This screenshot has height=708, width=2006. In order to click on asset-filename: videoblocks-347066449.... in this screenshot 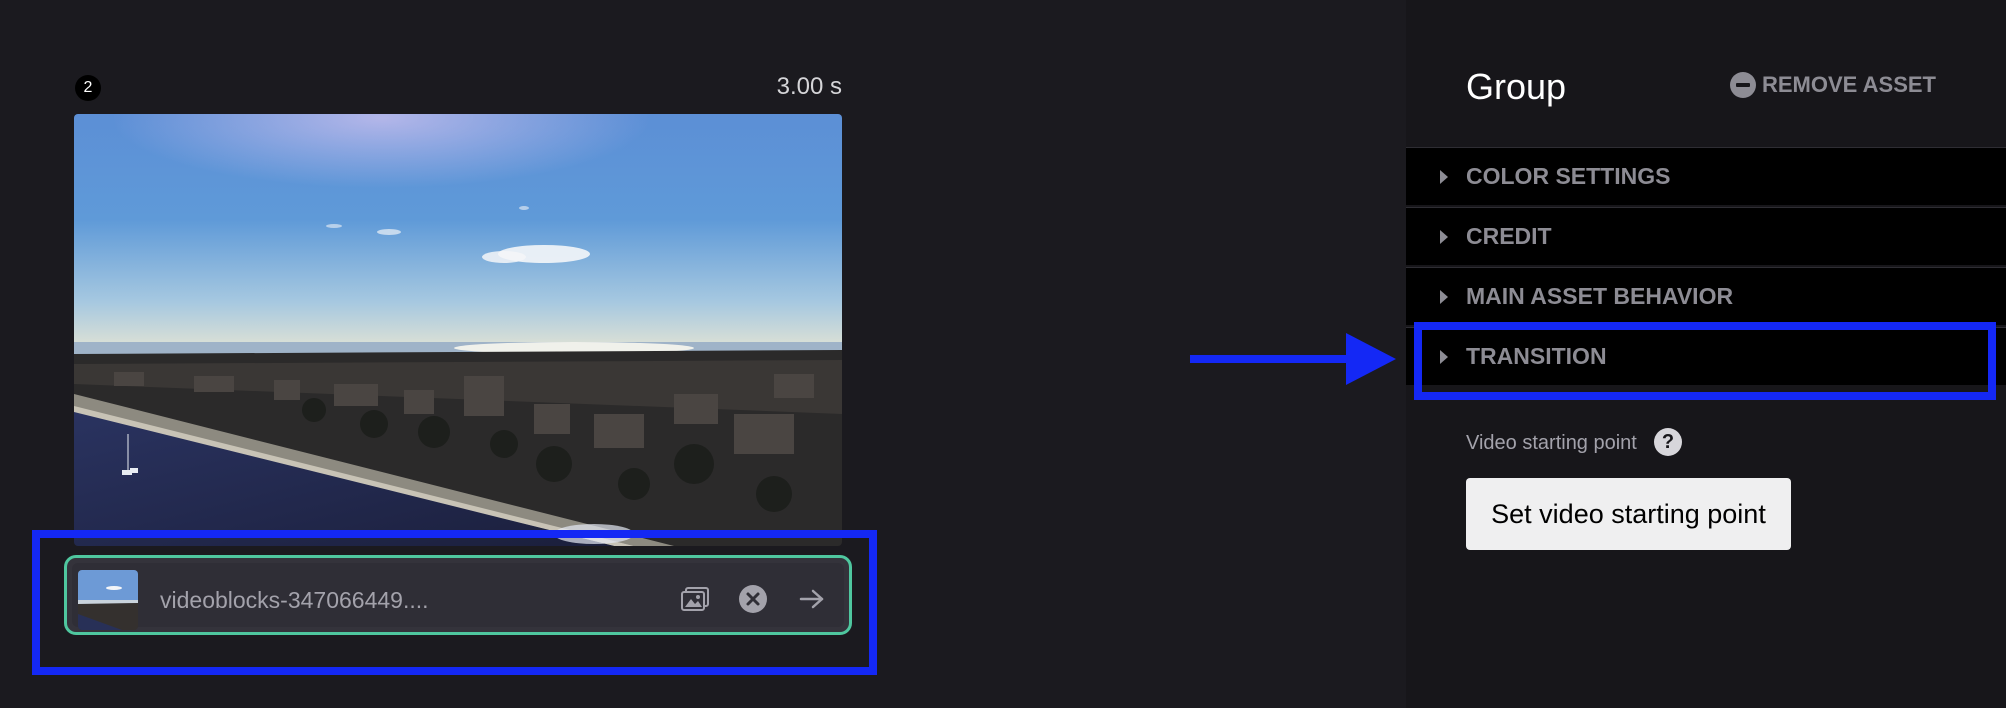, I will do `click(294, 600)`.